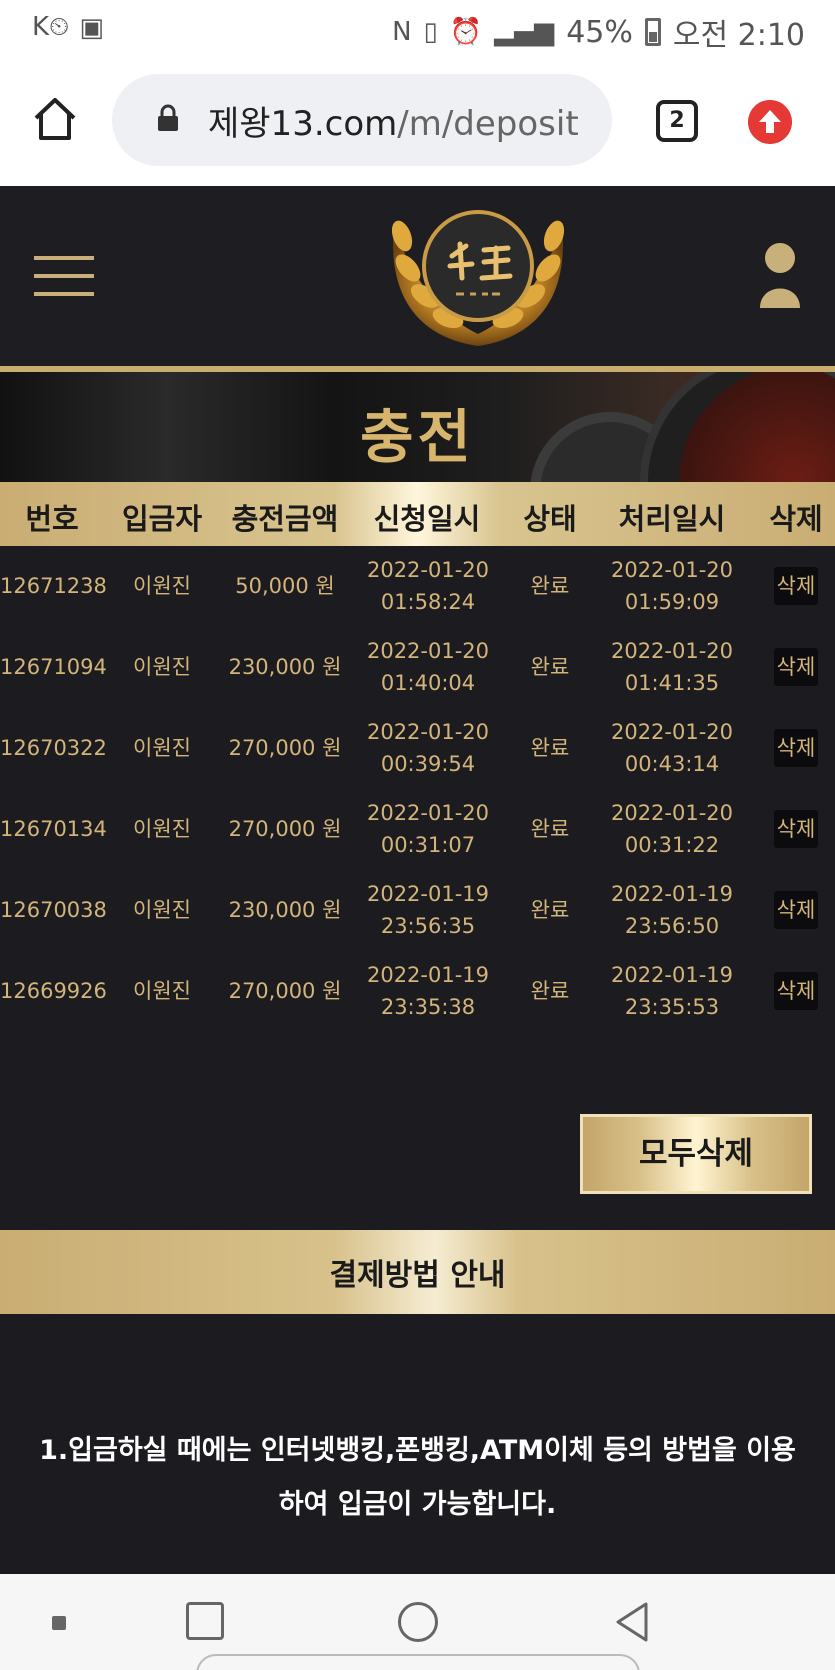 The height and width of the screenshot is (1670, 835). What do you see at coordinates (51, 27) in the screenshot?
I see `voicemail-icon: K⏲` at bounding box center [51, 27].